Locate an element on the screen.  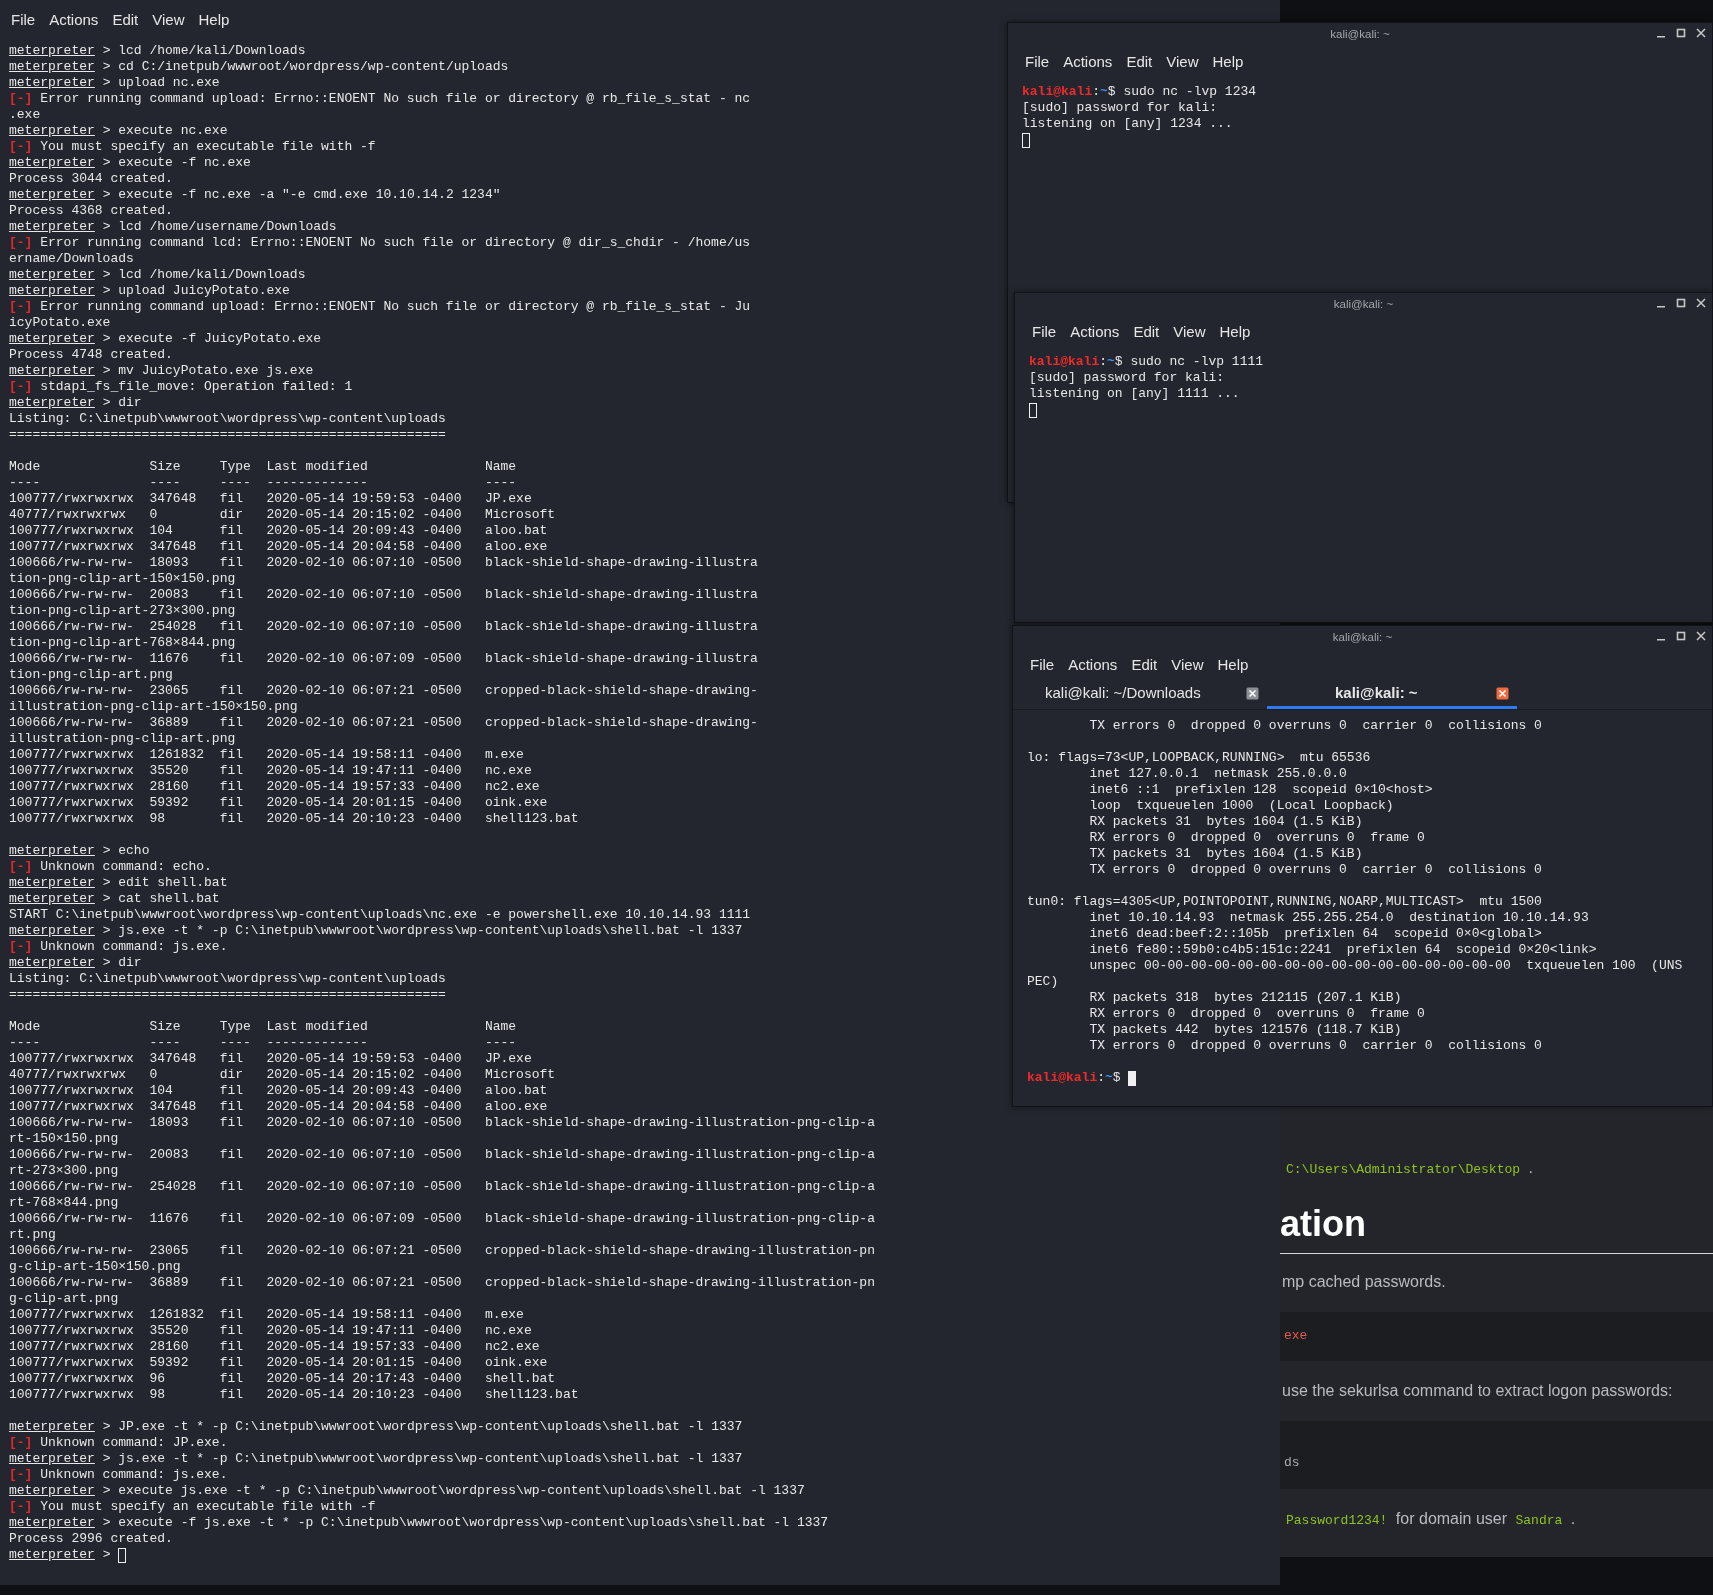
terminal-line: [-] Unknown command: JP.exe. is located at coordinates (118, 1443).